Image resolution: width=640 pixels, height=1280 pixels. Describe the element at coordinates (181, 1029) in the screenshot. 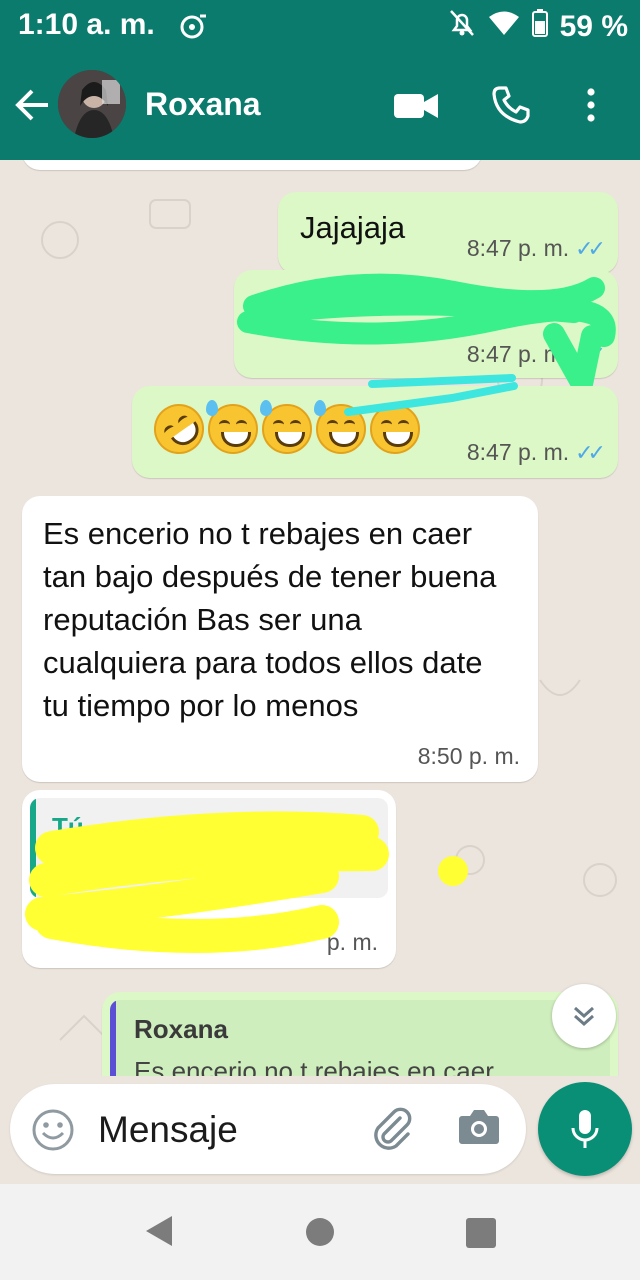

I see `reply-author: Roxana` at that location.